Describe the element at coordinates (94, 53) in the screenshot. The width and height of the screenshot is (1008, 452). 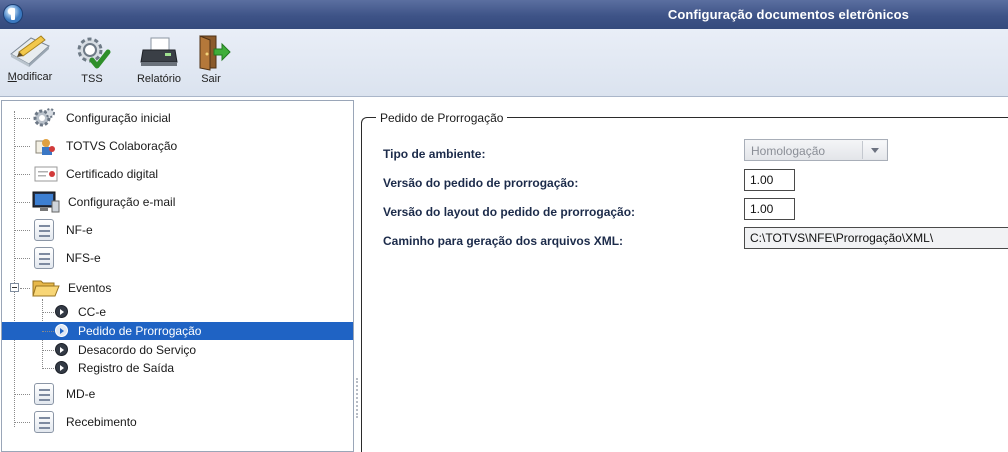
I see `gear-check-icon` at that location.